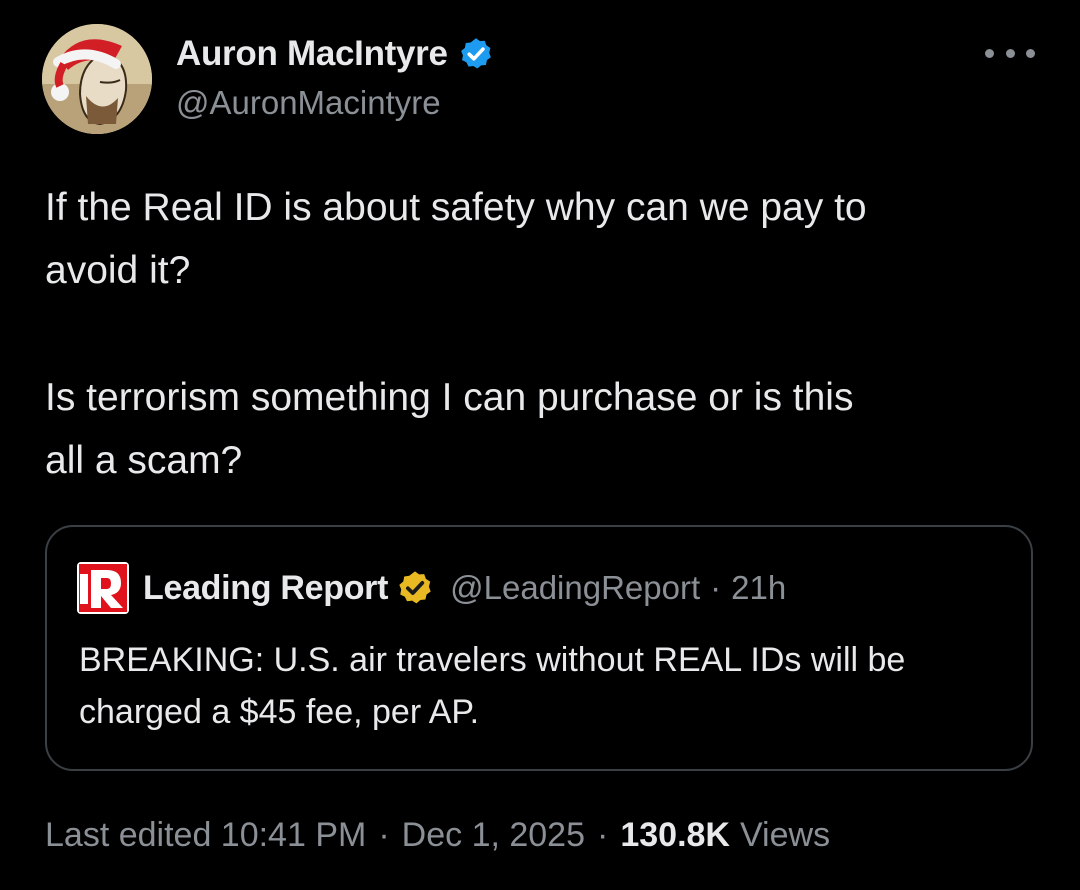  Describe the element at coordinates (103, 588) in the screenshot. I see `leading-report-logo` at that location.